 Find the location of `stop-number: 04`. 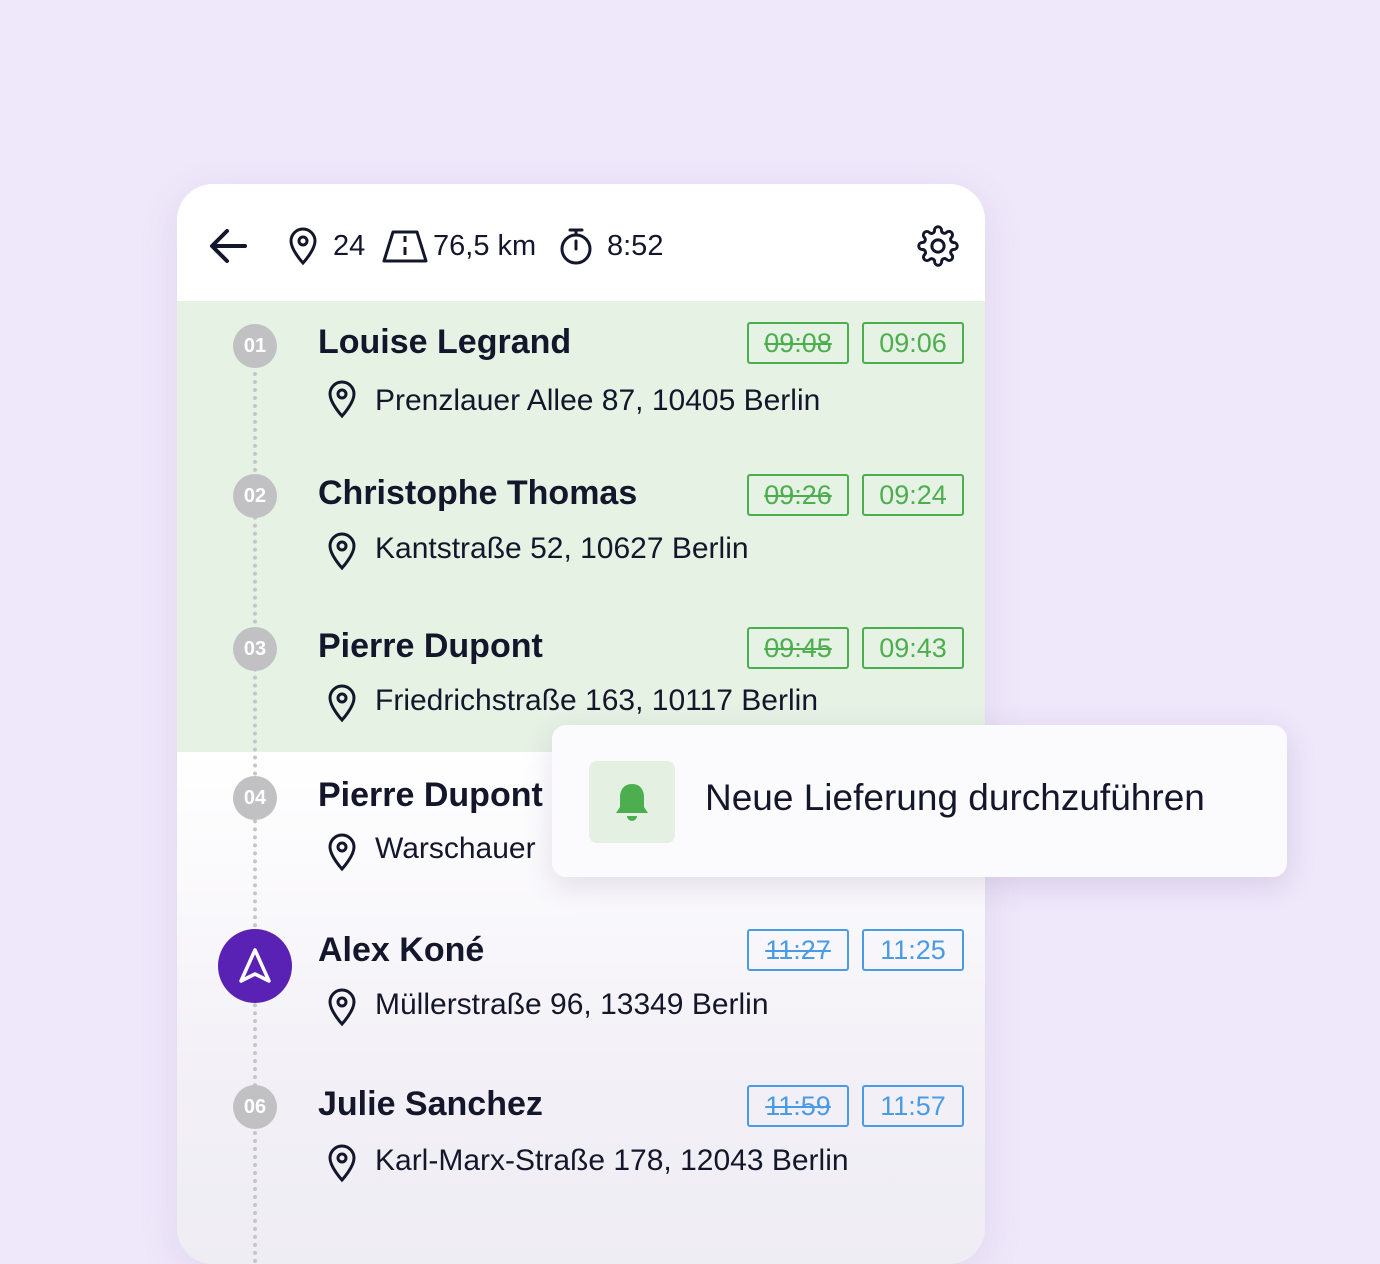

stop-number: 04 is located at coordinates (255, 798).